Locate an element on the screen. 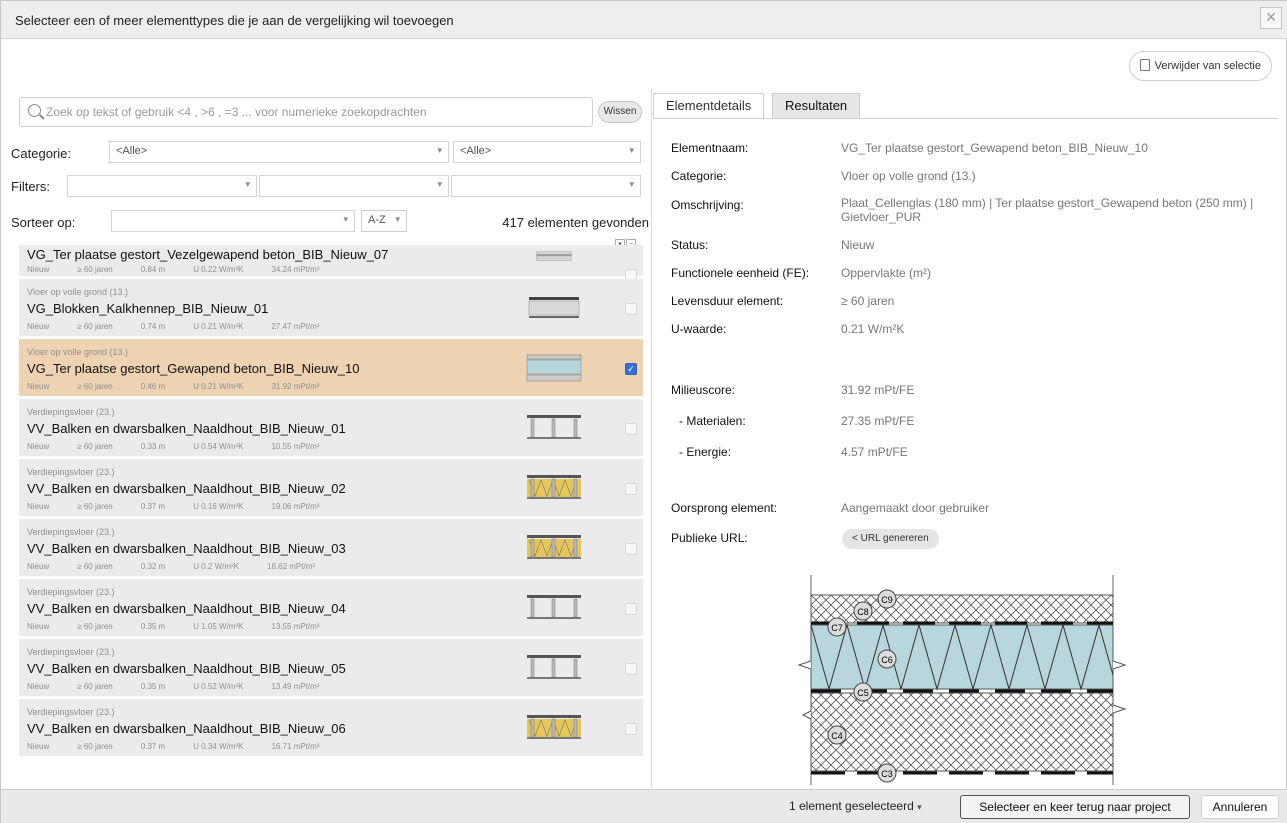 The image size is (1287, 823). detail-env-label: Milieuscore: is located at coordinates (703, 390).